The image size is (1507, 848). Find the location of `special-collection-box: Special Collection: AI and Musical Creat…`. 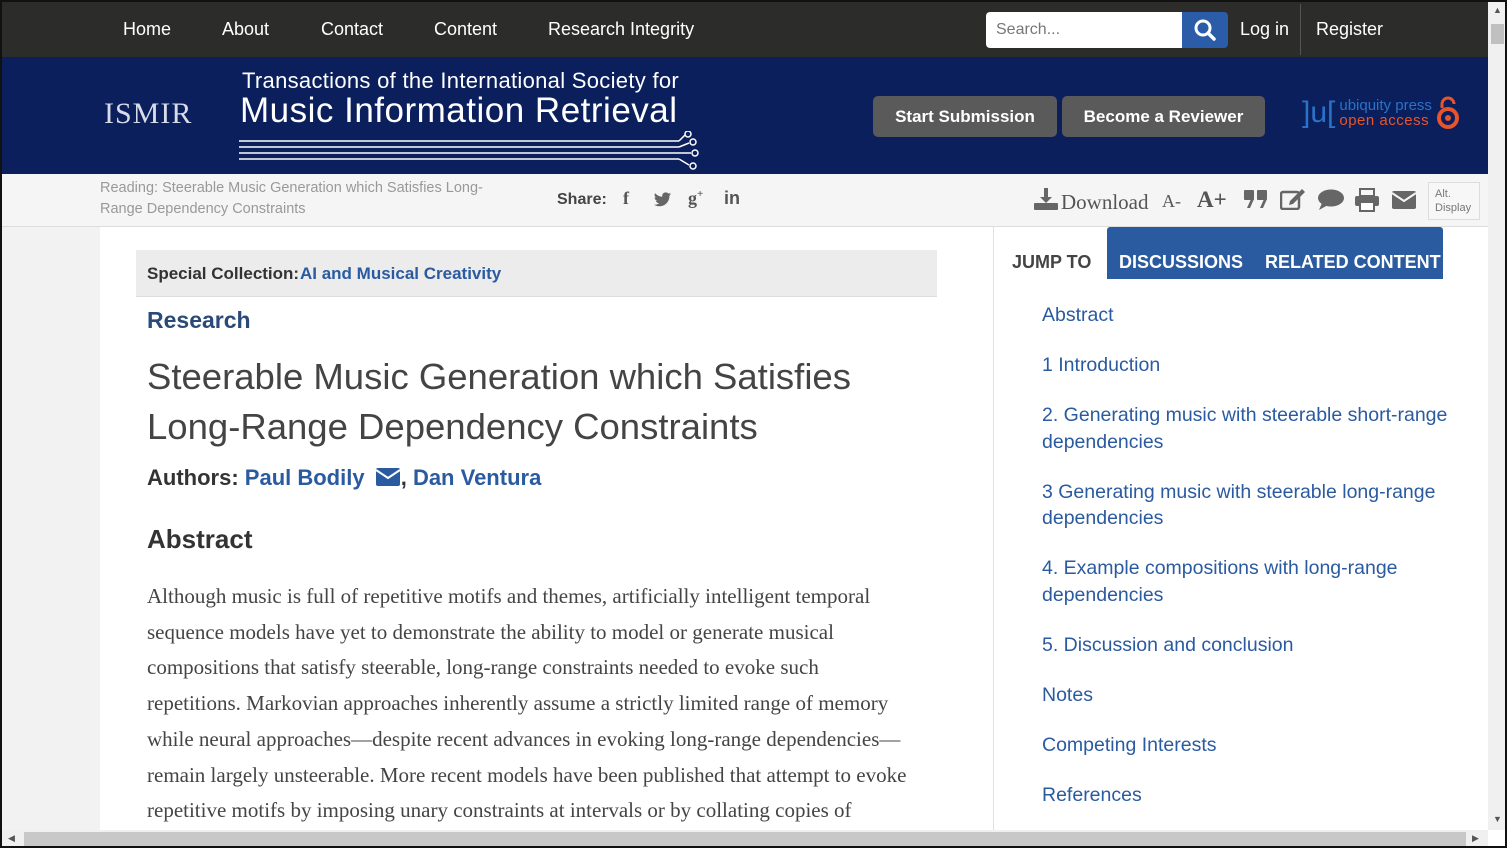

special-collection-box: Special Collection: AI and Musical Creat… is located at coordinates (536, 273).